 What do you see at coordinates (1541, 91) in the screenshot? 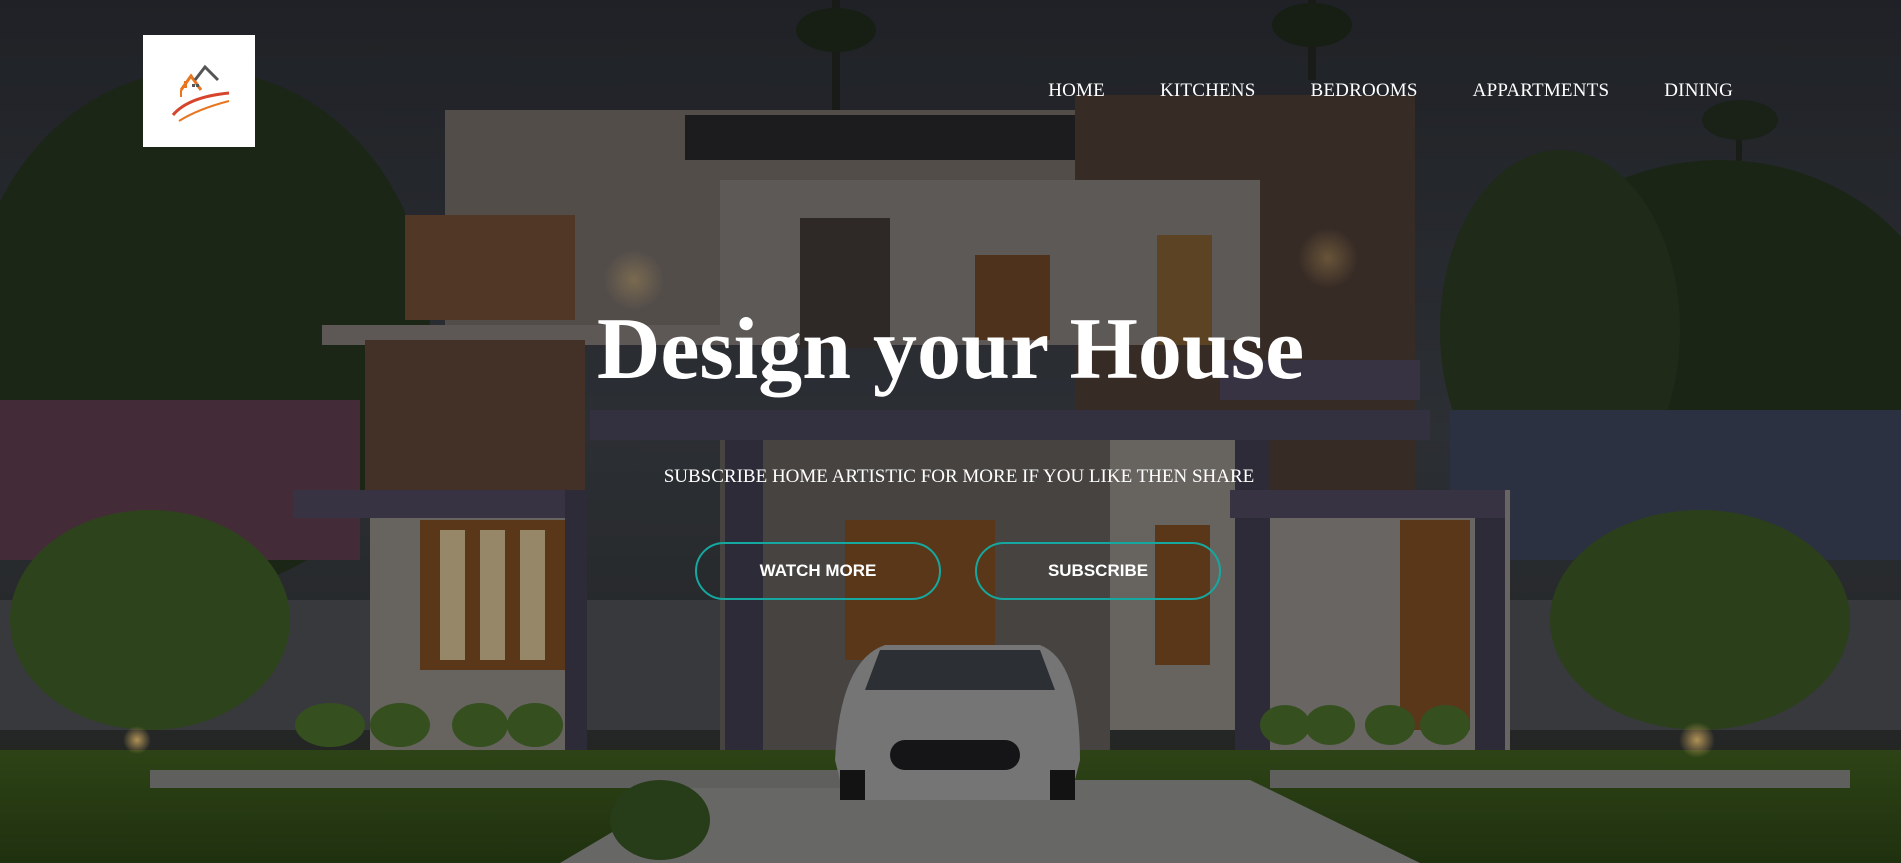
I see `nav-item-appartments: APPARTMENTS` at bounding box center [1541, 91].